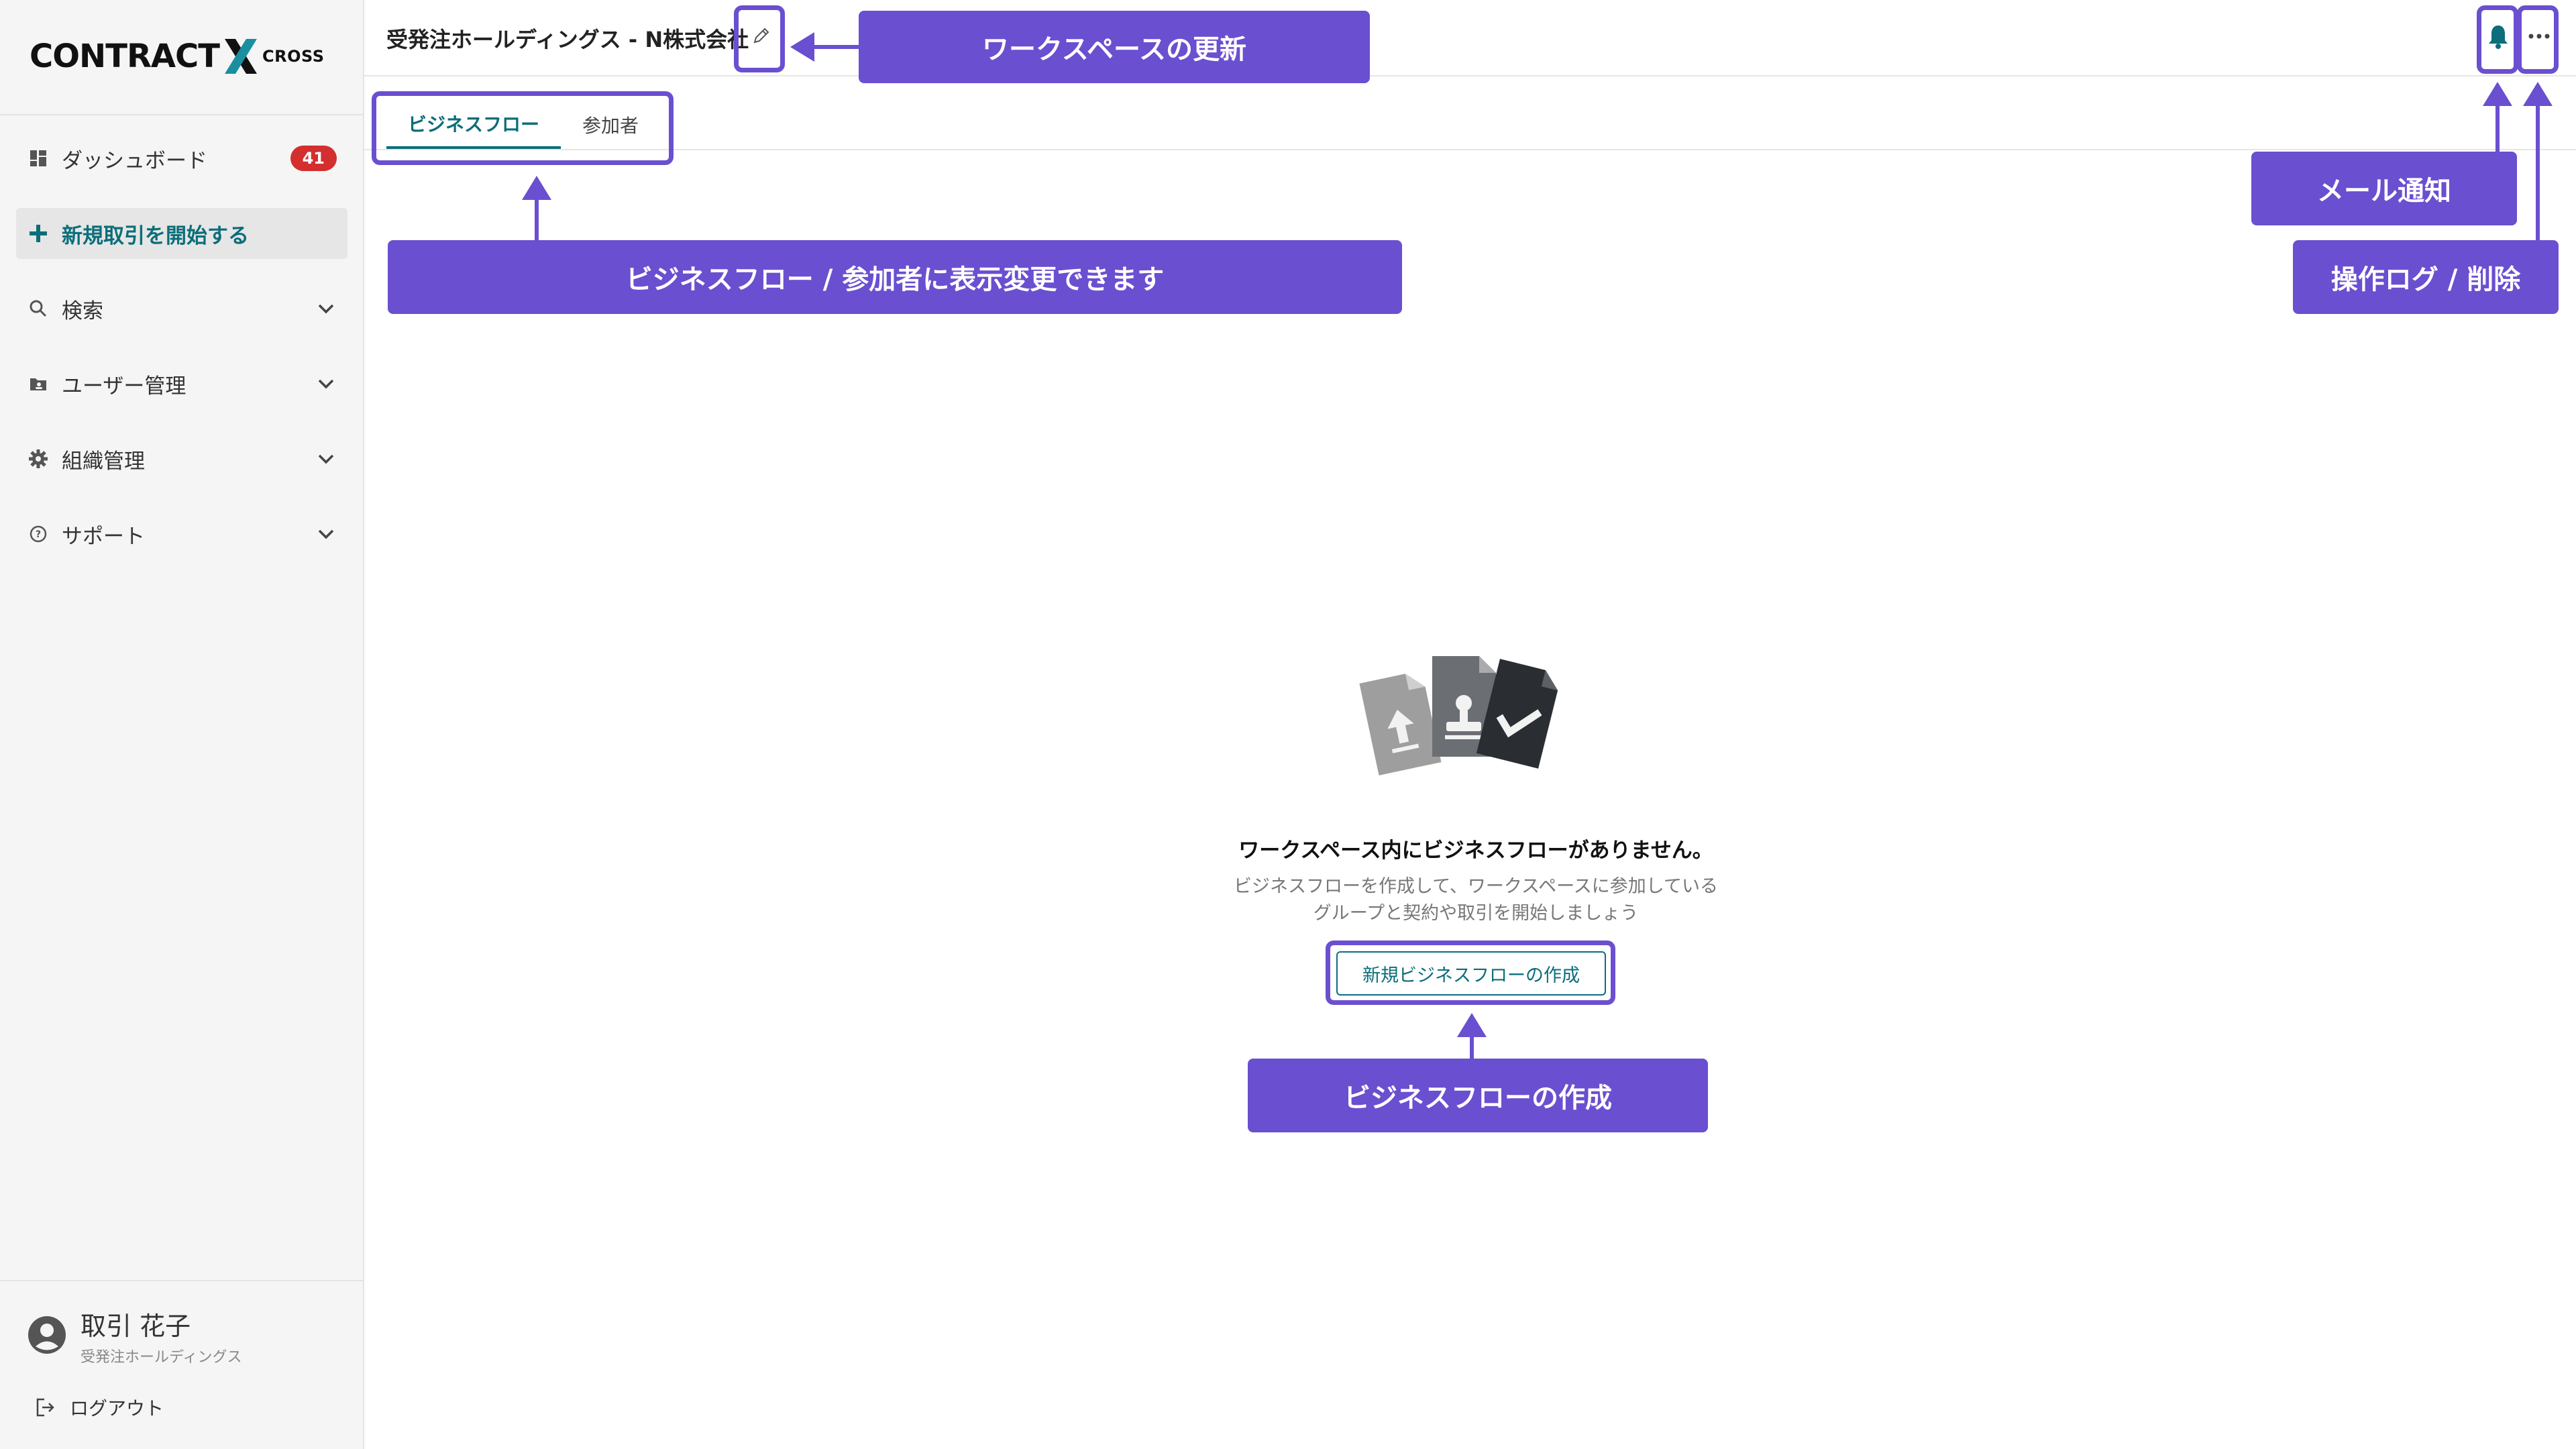 The height and width of the screenshot is (1449, 2576). What do you see at coordinates (895, 277) in the screenshot?
I see `annotation-callout-tabs: ビジネスフロー / 参加者に表示変更できます` at bounding box center [895, 277].